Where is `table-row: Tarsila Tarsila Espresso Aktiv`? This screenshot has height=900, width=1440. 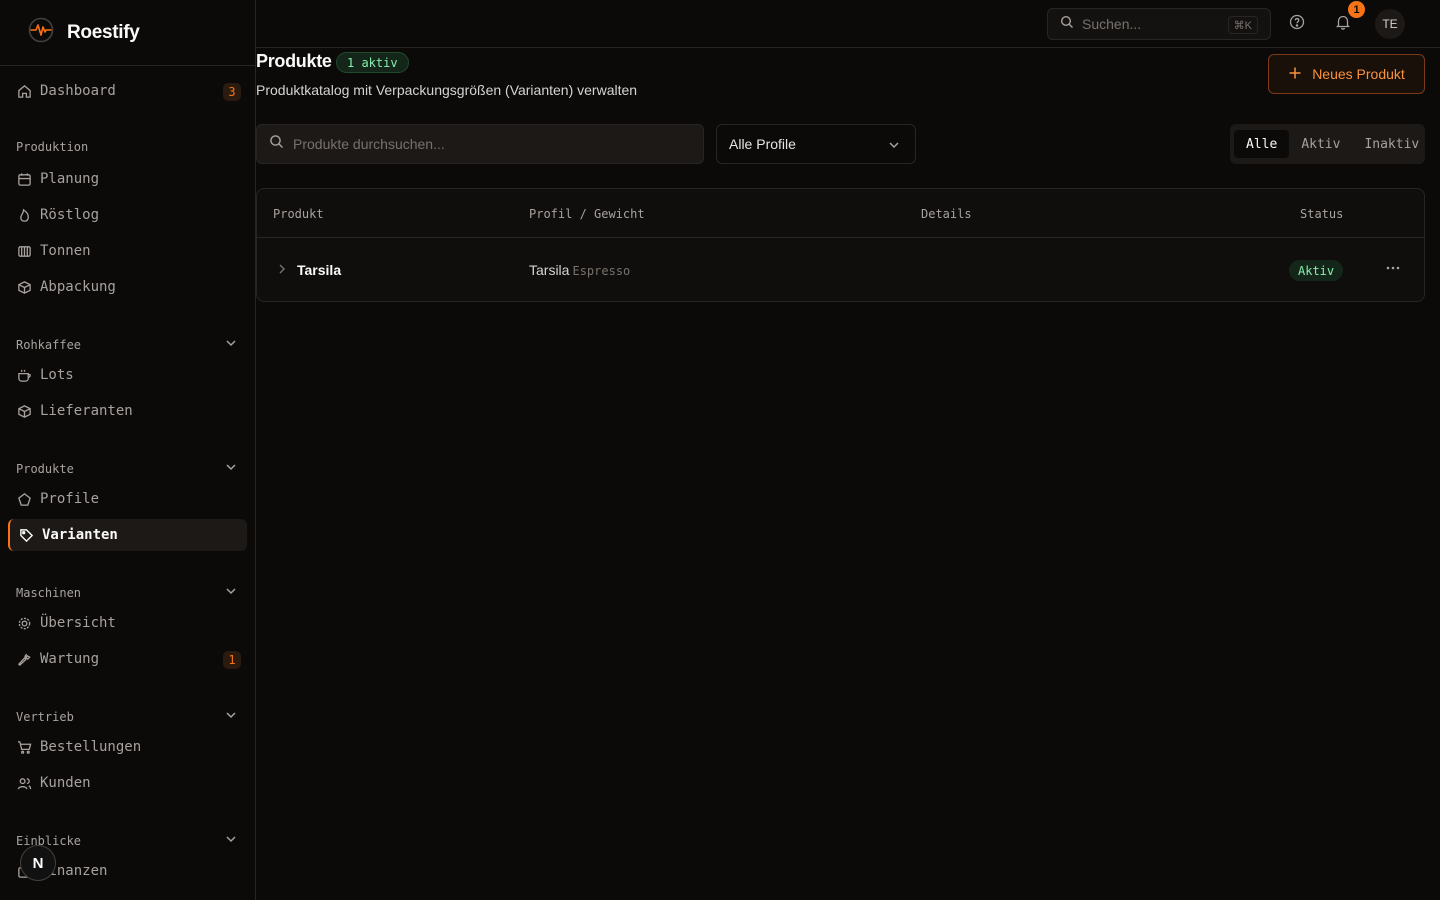 table-row: Tarsila Tarsila Espresso Aktiv is located at coordinates (840, 269).